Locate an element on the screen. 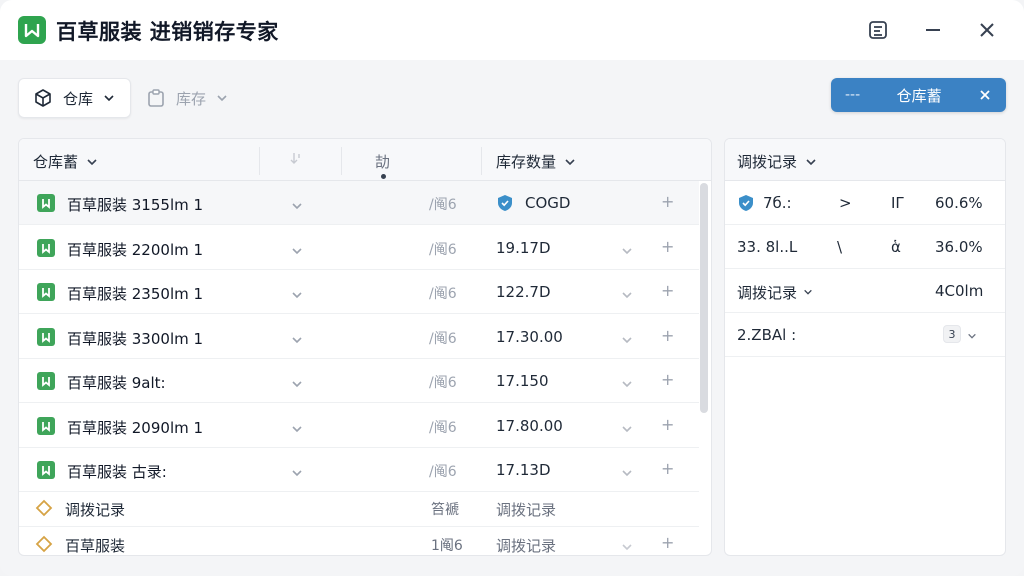  warehouse-dropdown: 仓库 is located at coordinates (74, 98).